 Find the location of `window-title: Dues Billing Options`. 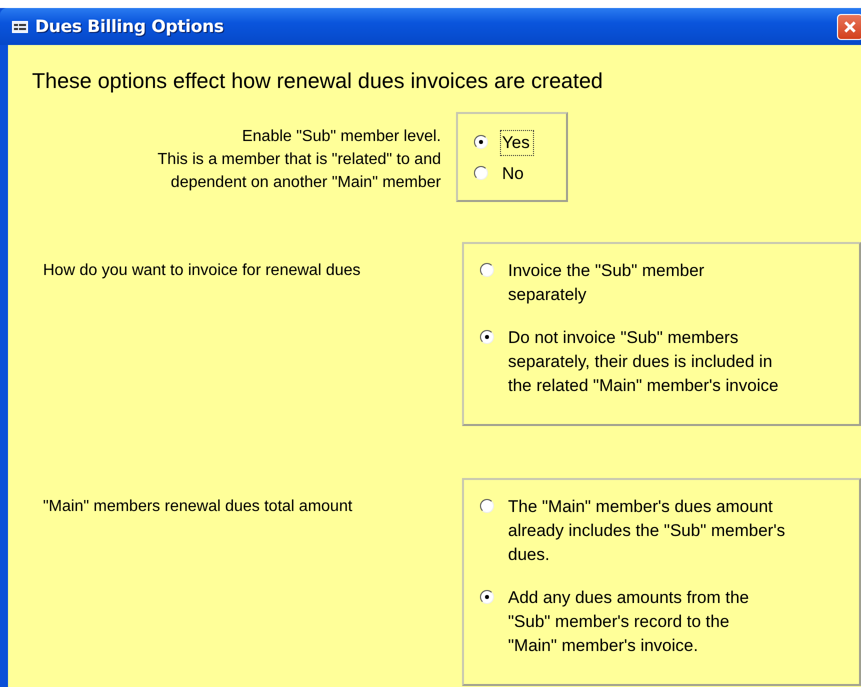

window-title: Dues Billing Options is located at coordinates (129, 26).